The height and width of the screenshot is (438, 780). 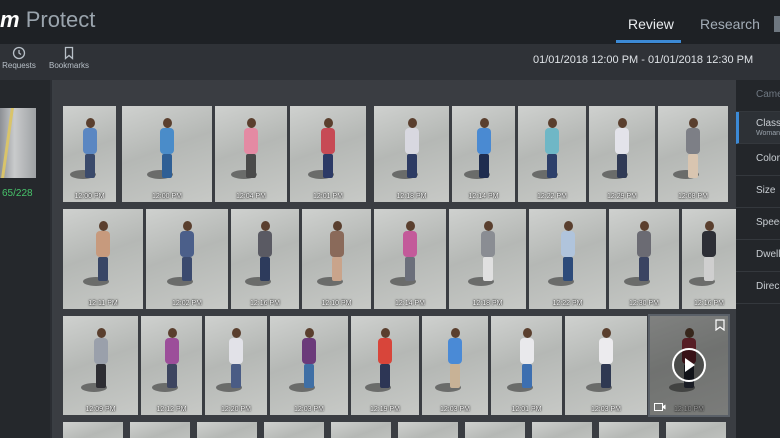 I want to click on result-thumbnail: 12:02 PM, so click(x=187, y=259).